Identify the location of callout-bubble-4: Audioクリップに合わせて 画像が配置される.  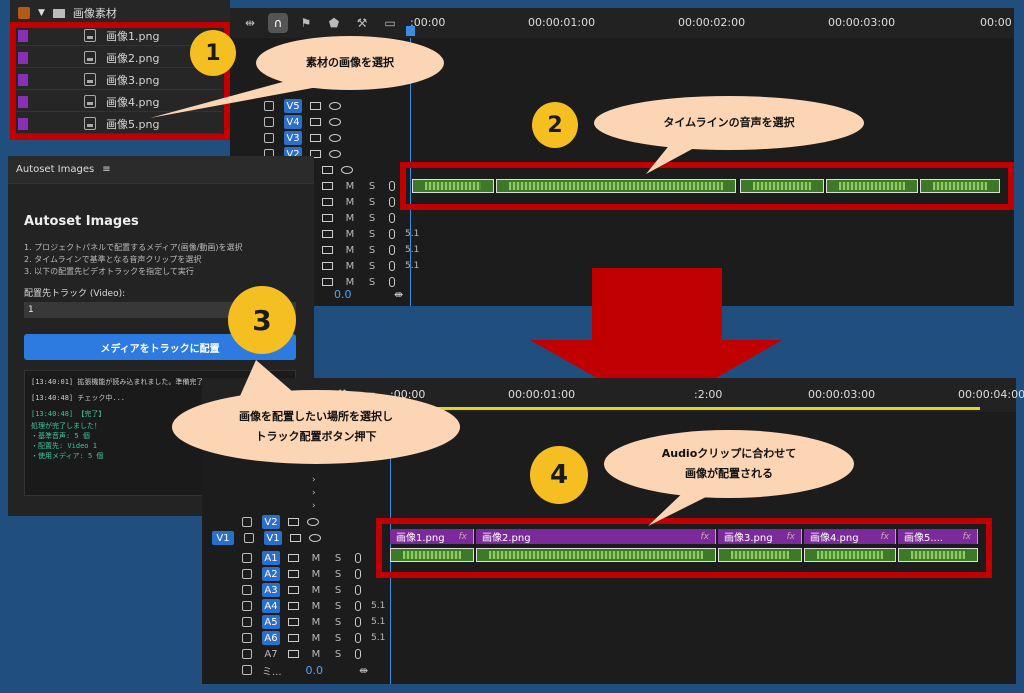
(729, 464).